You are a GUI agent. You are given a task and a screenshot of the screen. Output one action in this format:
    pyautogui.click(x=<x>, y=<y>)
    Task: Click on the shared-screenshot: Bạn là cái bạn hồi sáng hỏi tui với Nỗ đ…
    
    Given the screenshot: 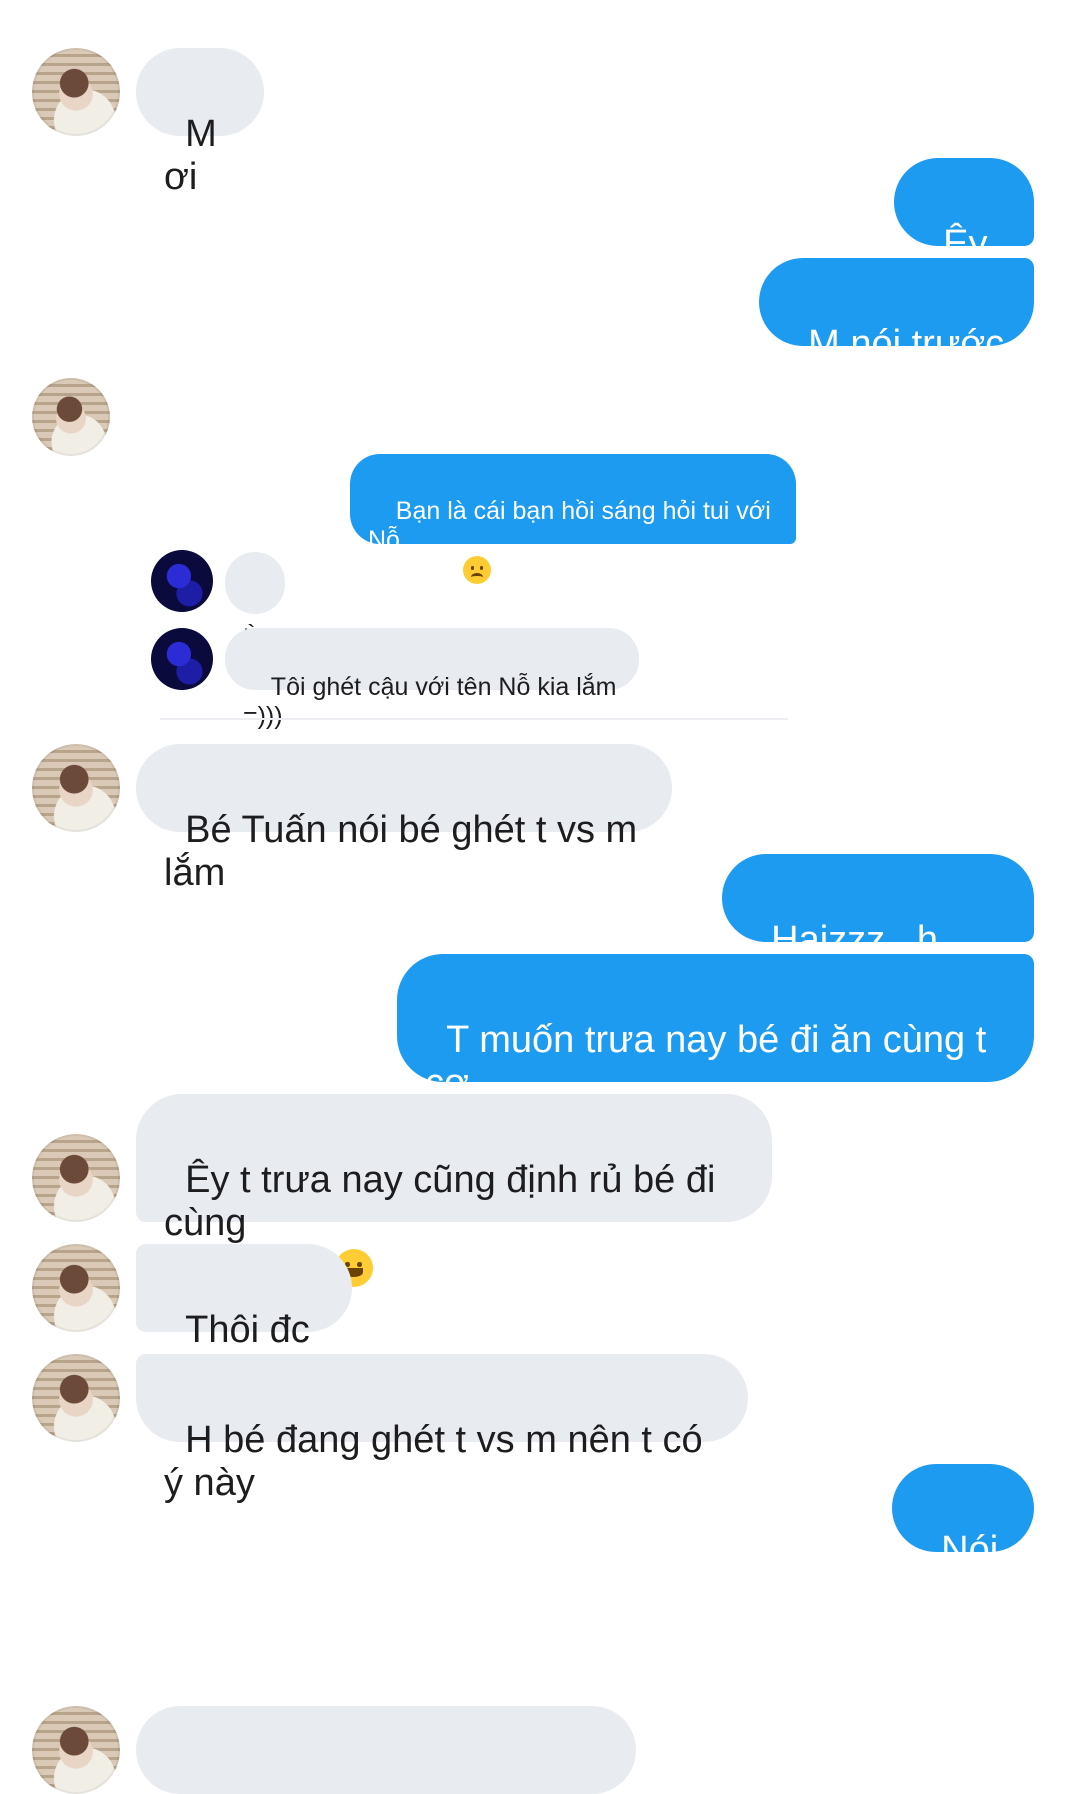 What is the action you would take?
    pyautogui.click(x=475, y=590)
    